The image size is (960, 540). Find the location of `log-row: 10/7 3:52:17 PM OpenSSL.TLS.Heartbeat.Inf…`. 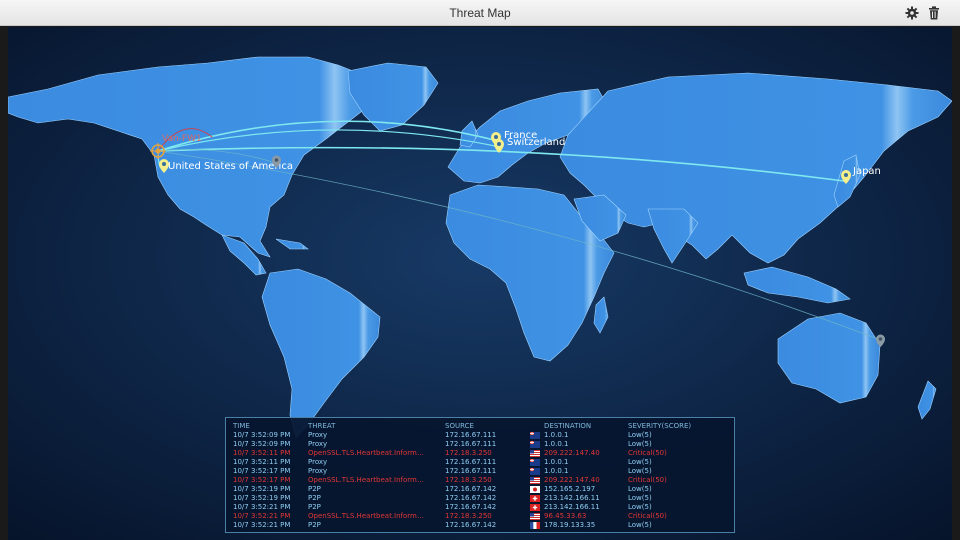

log-row: 10/7 3:52:17 PM OpenSSL.TLS.Heartbeat.Inf… is located at coordinates (481, 480).